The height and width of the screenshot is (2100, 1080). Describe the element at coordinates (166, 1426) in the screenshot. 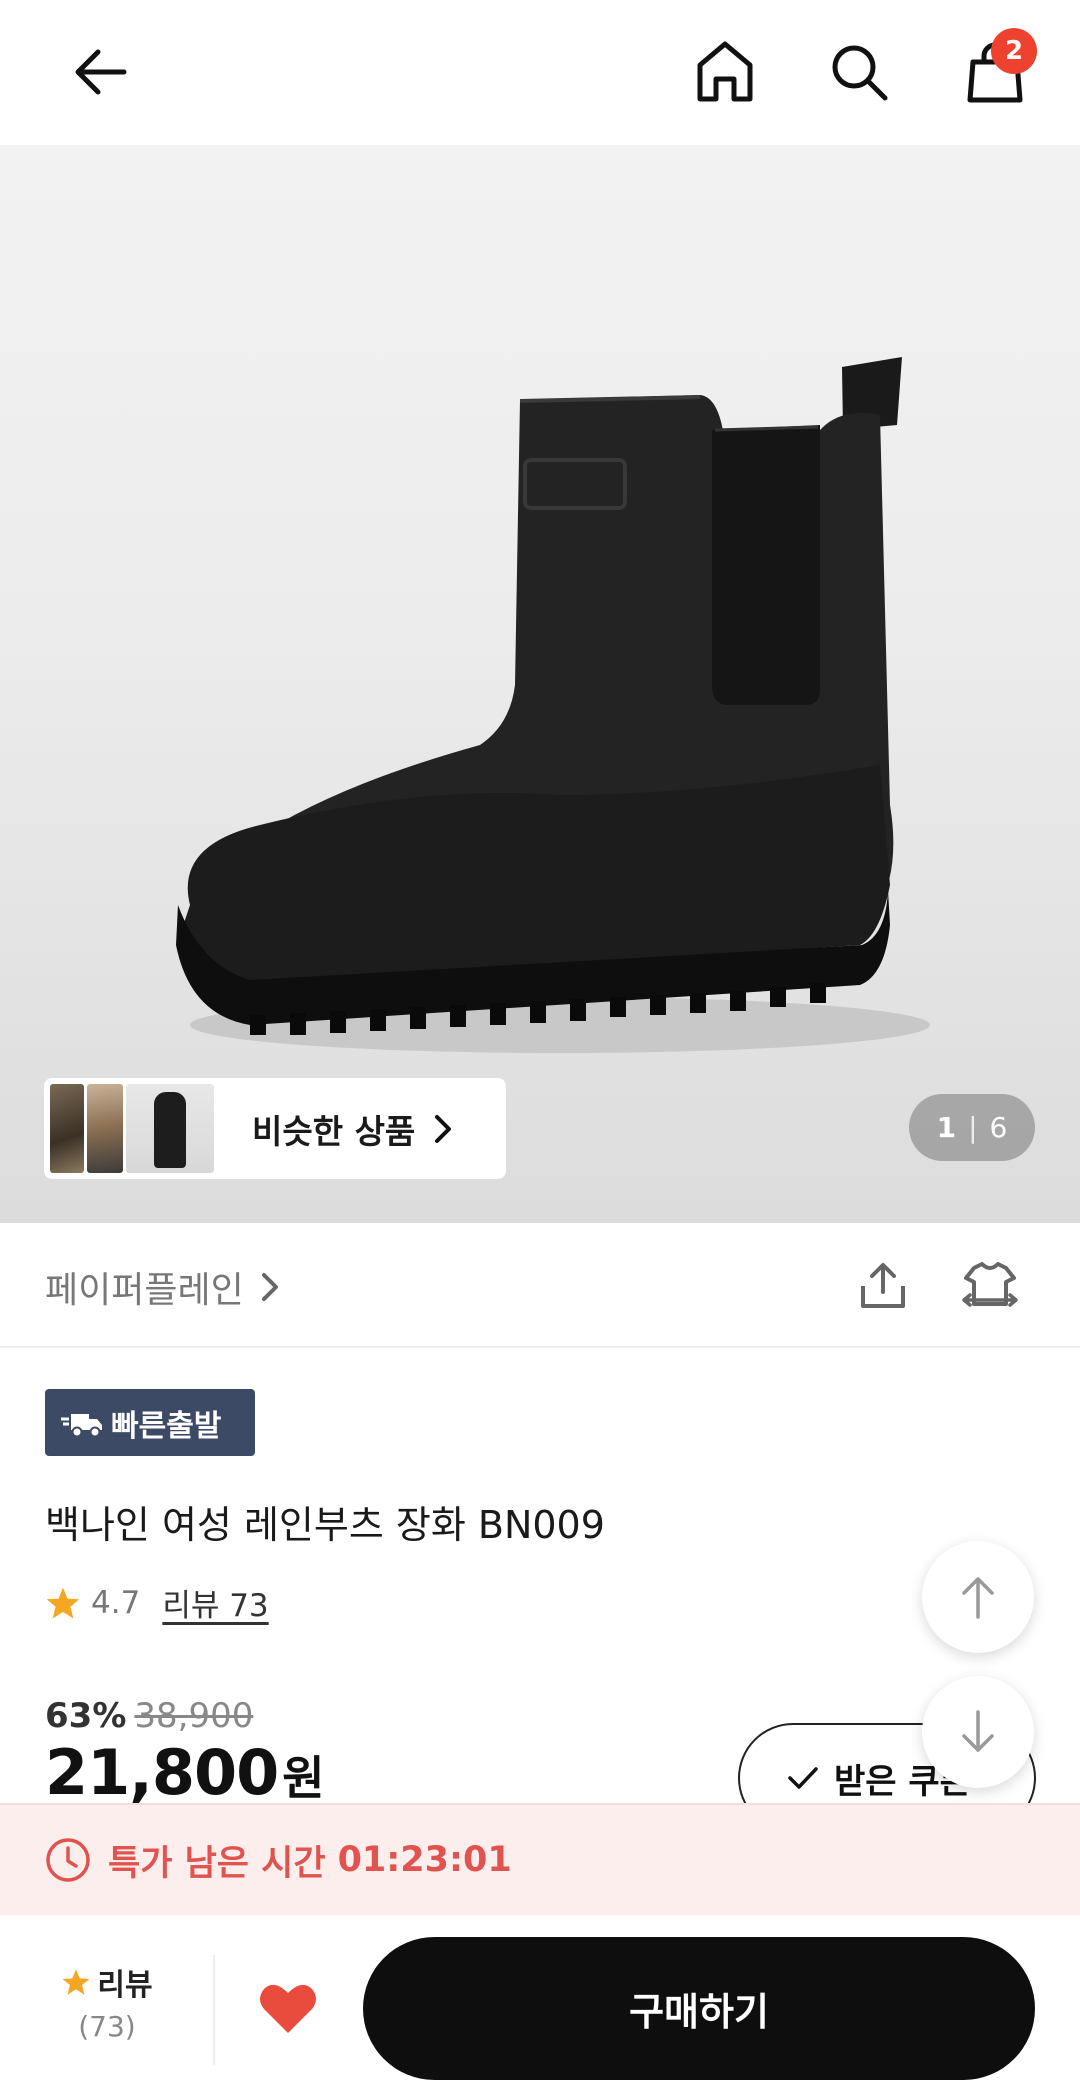

I see `badge-label: 빠른출발` at that location.